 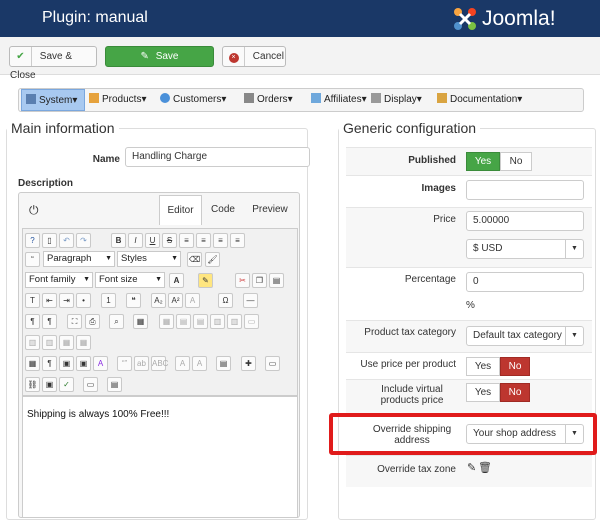 What do you see at coordinates (159, 56) in the screenshot?
I see `save-button: ✎ Save` at bounding box center [159, 56].